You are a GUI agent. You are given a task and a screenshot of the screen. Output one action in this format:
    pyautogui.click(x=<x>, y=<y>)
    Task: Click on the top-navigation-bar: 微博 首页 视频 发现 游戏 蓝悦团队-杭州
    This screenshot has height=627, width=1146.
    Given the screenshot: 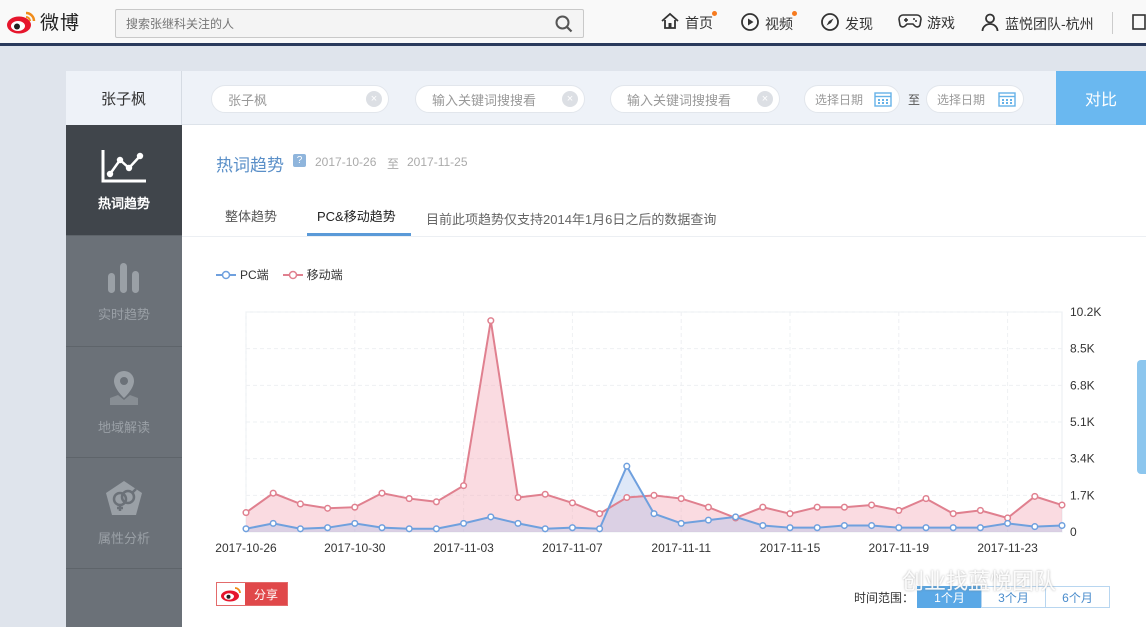 What is the action you would take?
    pyautogui.click(x=573, y=23)
    